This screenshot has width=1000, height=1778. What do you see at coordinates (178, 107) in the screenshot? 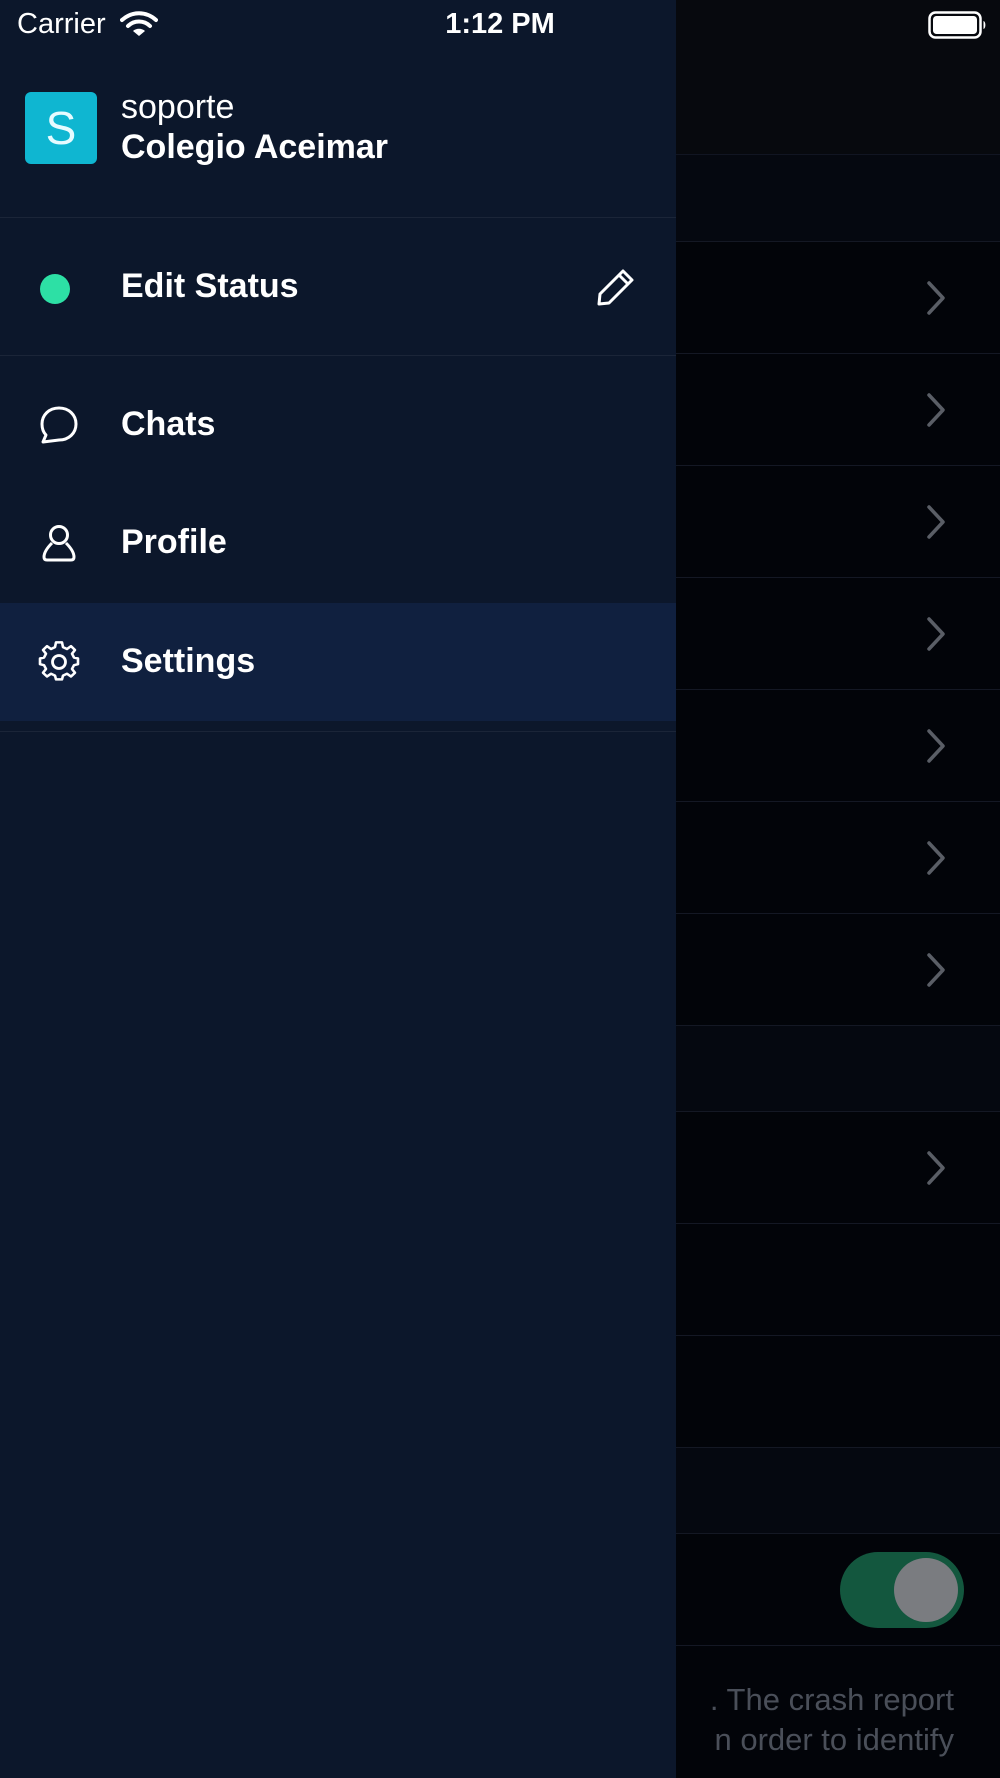
I see `user-name: soporte` at bounding box center [178, 107].